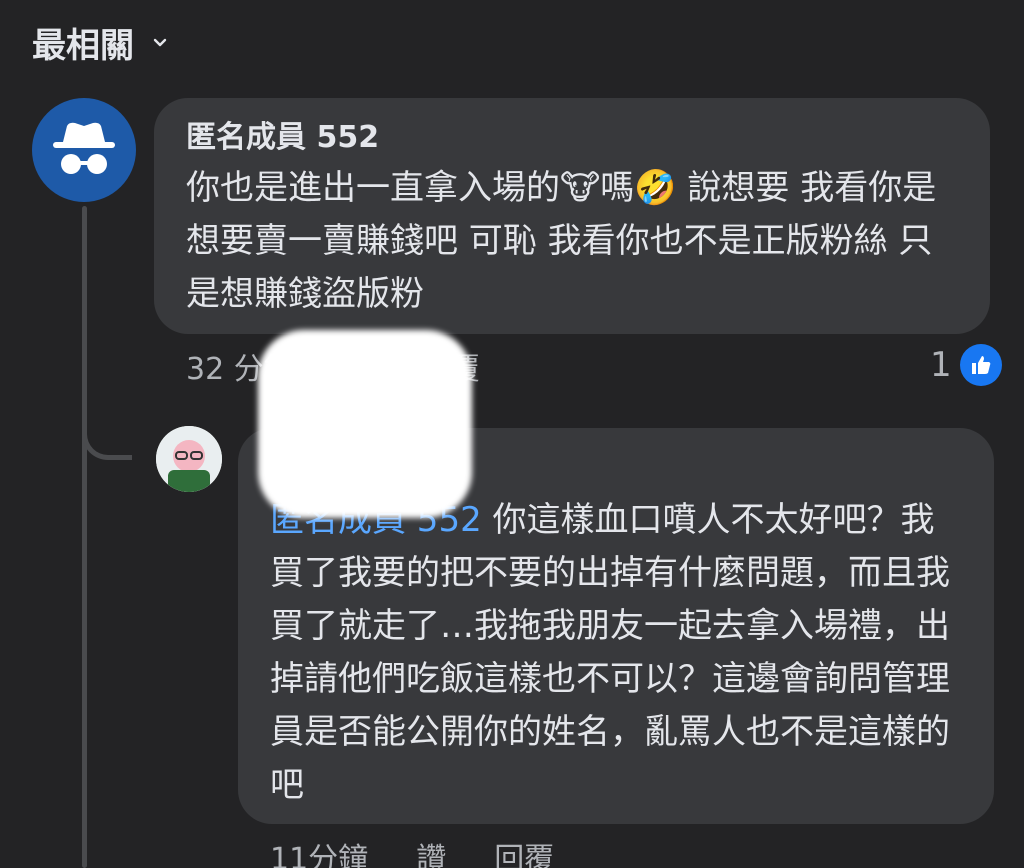 The image size is (1024, 868). Describe the element at coordinates (319, 854) in the screenshot. I see `reply-time: 11分鐘` at that location.